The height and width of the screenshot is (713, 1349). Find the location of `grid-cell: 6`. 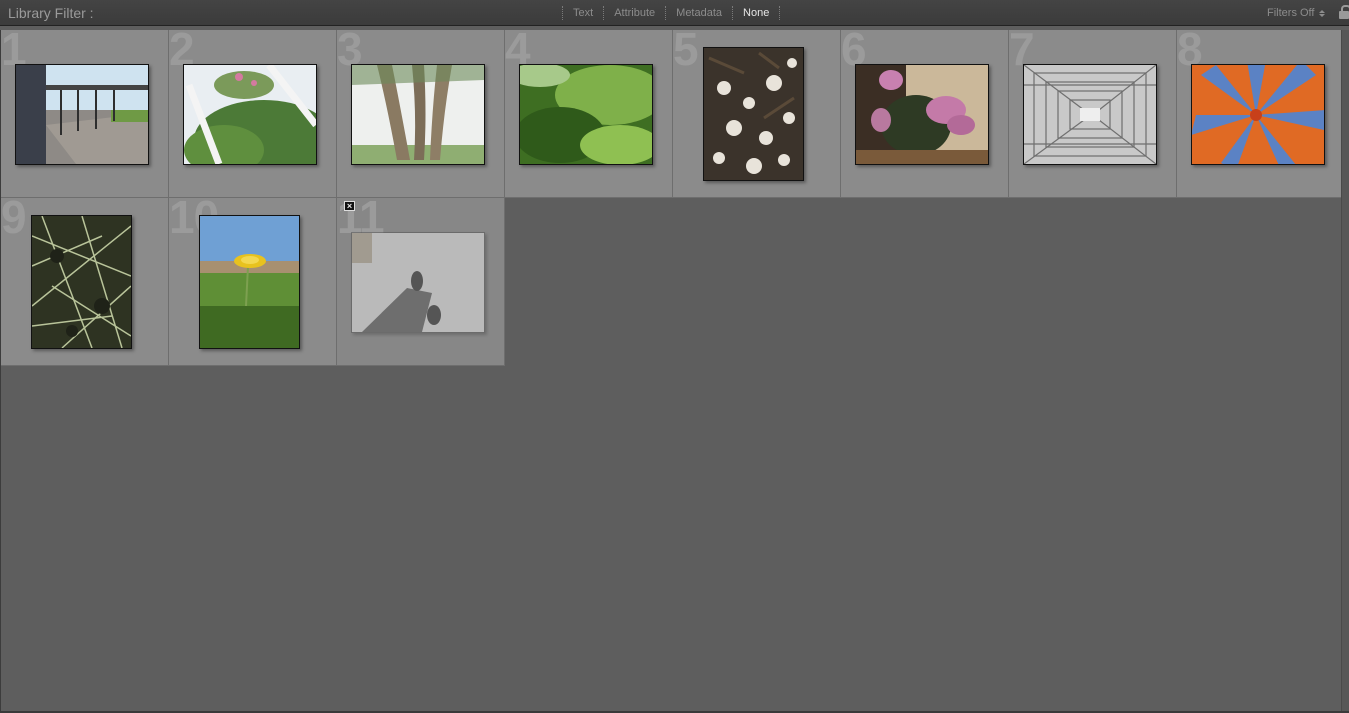

grid-cell: 6 is located at coordinates (925, 112).